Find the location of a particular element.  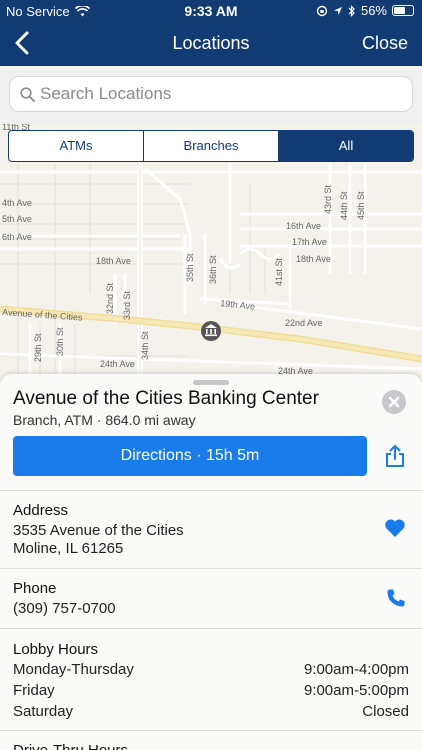

tab-branches: Branches is located at coordinates (211, 146).